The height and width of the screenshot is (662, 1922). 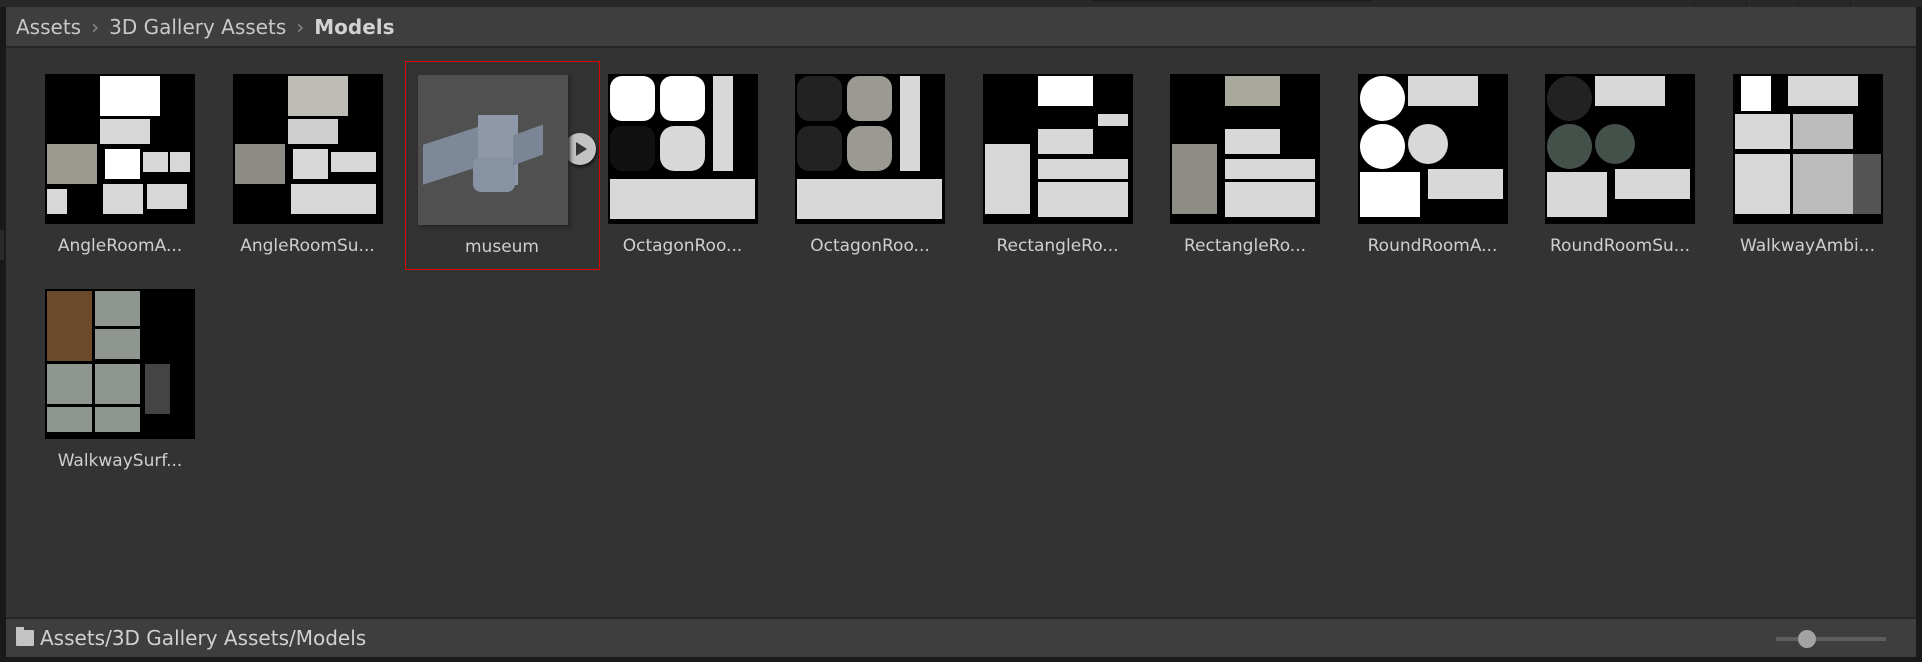 I want to click on search-field, so click(x=1232, y=1).